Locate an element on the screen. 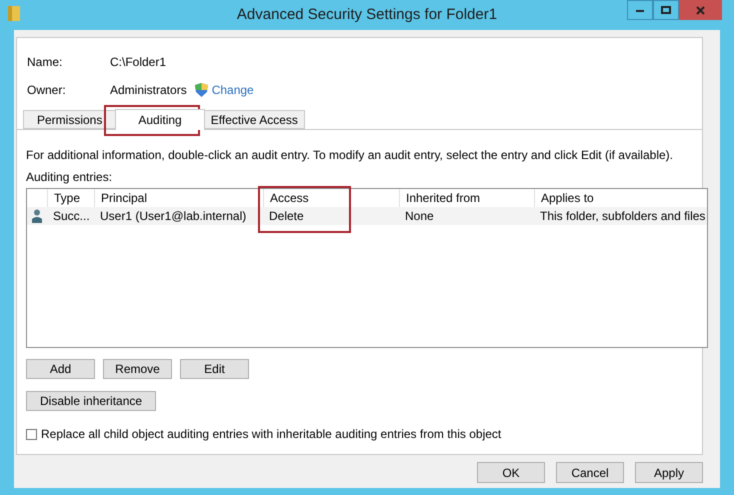 Image resolution: width=734 pixels, height=495 pixels. change-link: Change is located at coordinates (233, 90).